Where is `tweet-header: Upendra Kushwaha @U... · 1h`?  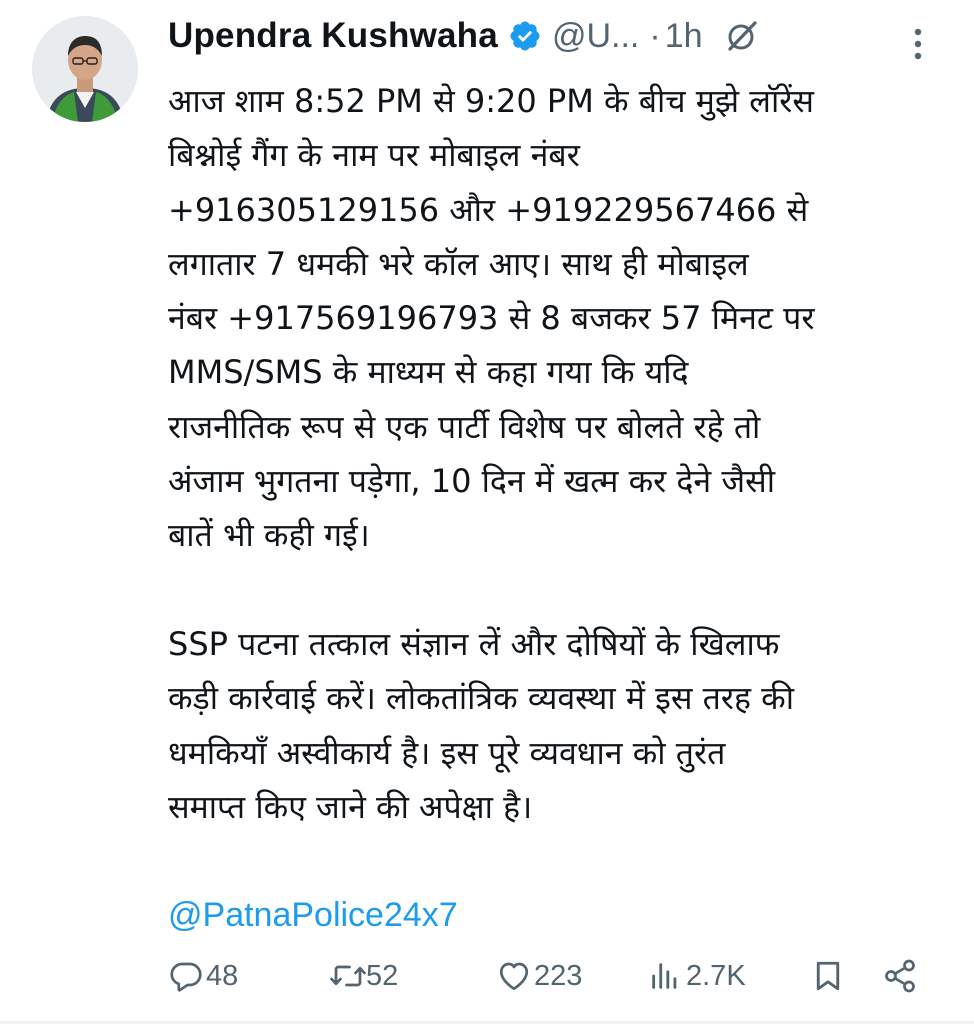
tweet-header: Upendra Kushwaha @U... · 1h is located at coordinates (558, 36).